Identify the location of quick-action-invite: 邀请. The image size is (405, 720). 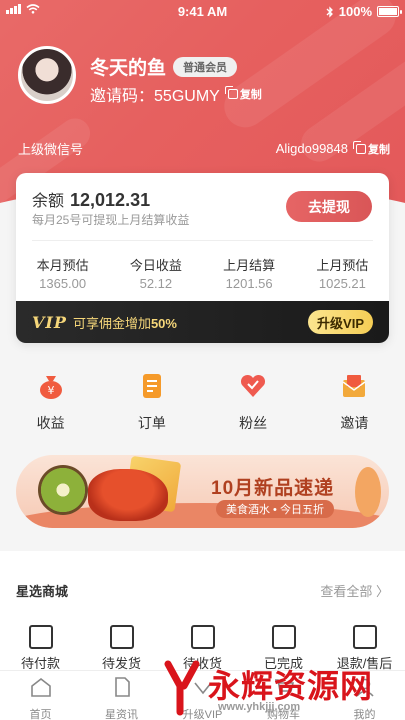
(354, 402).